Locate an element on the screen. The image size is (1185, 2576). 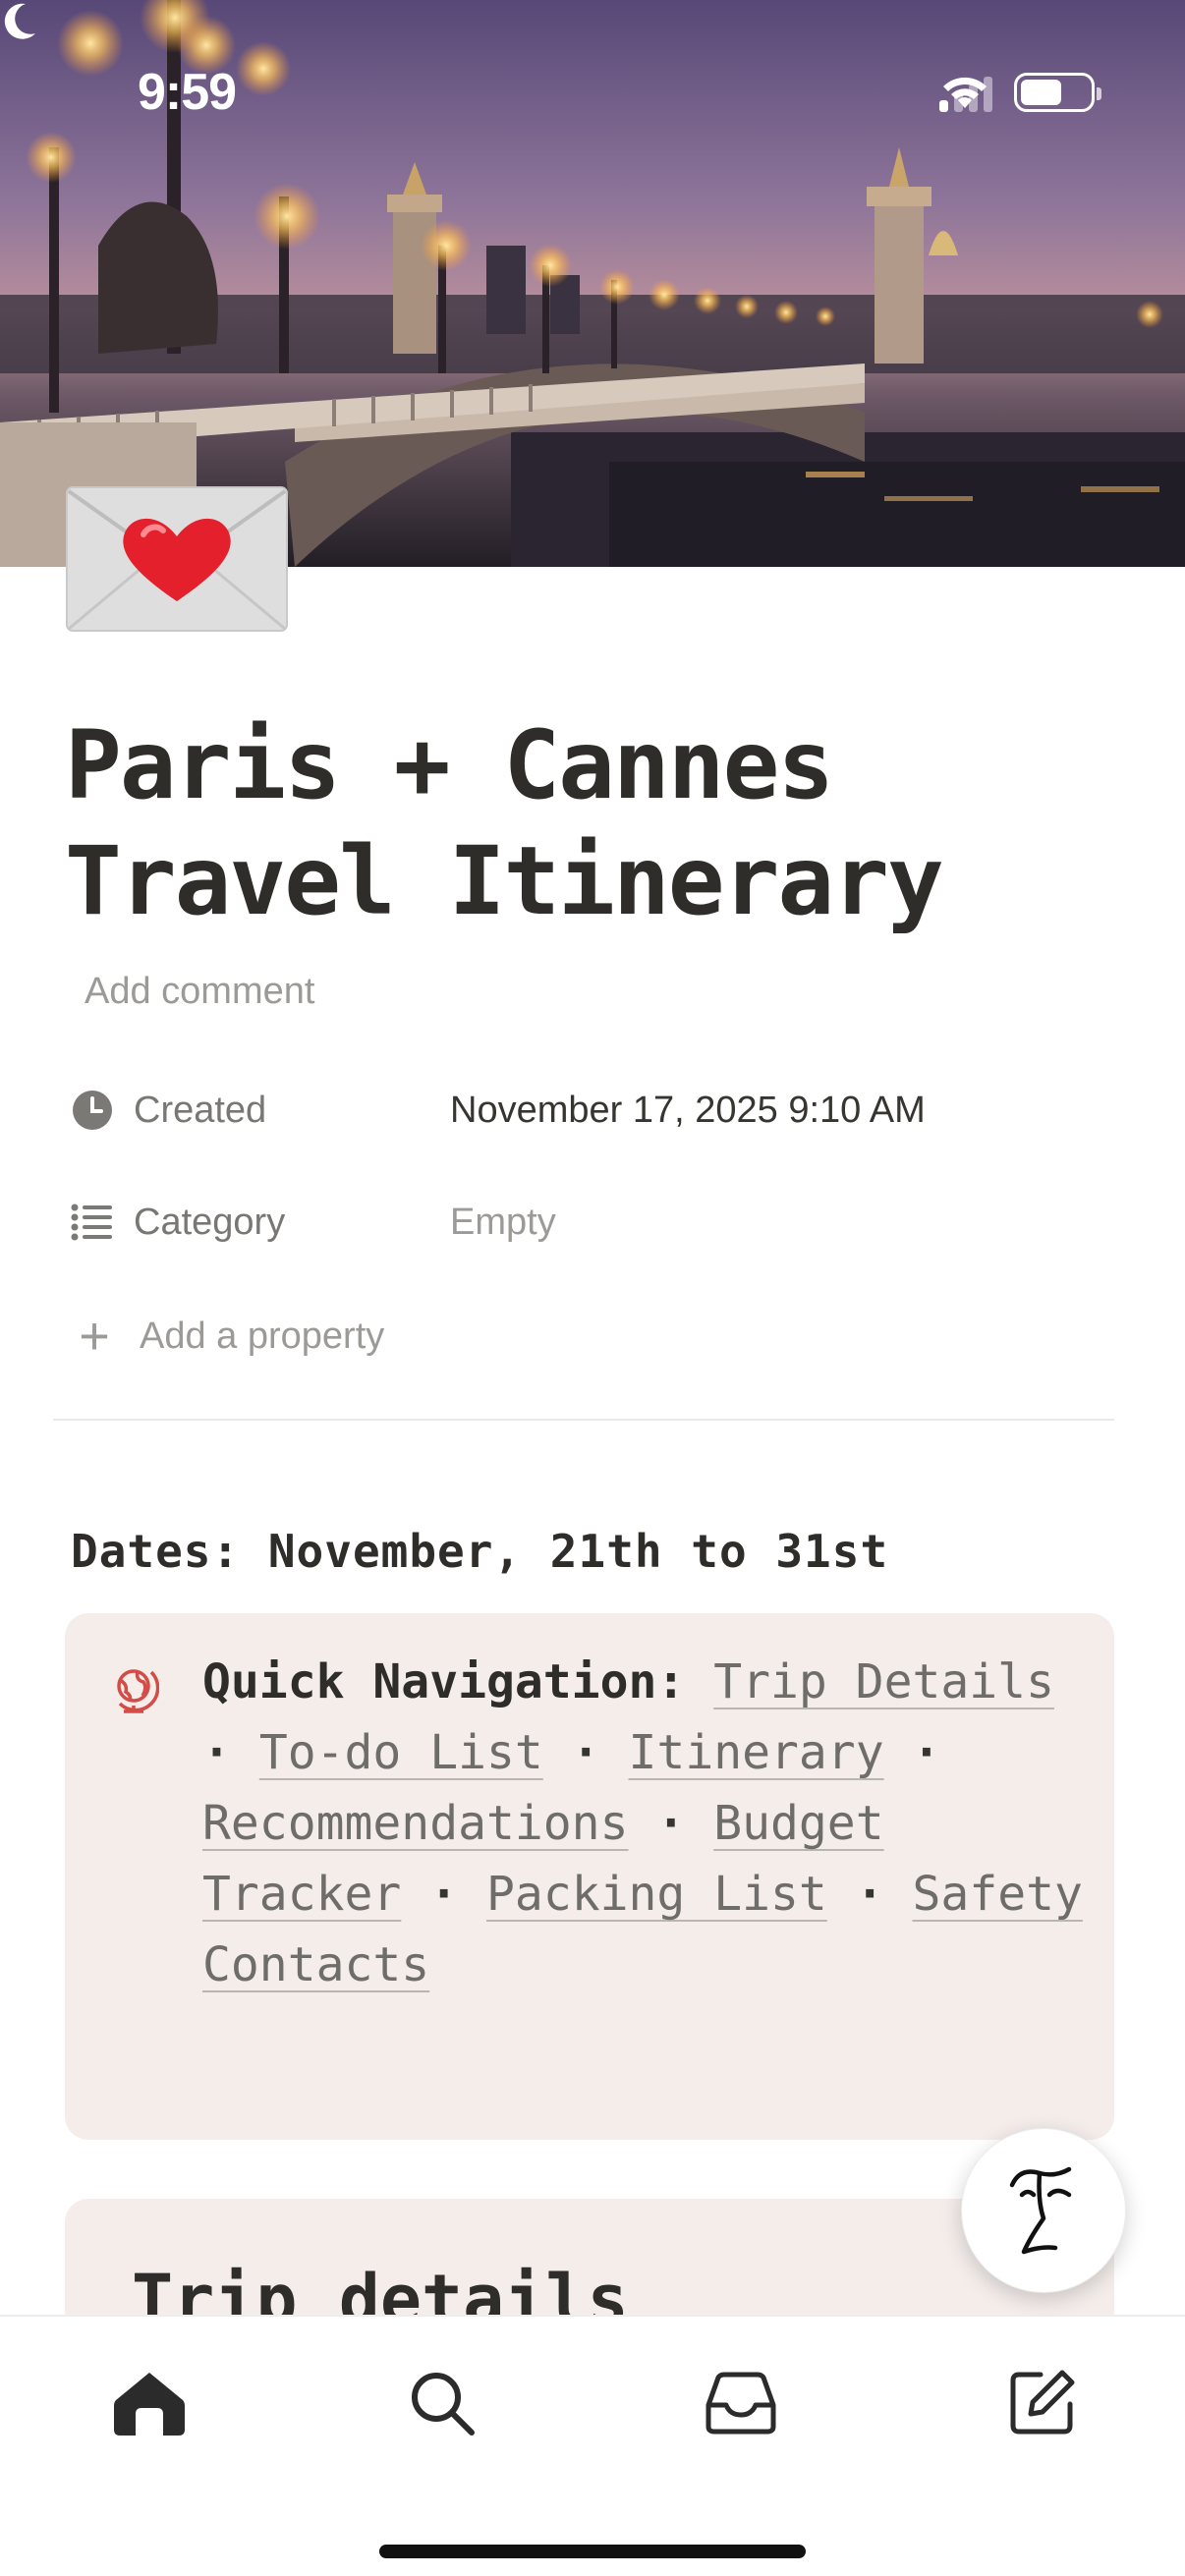
add-comment-button: Add comment is located at coordinates (200, 992).